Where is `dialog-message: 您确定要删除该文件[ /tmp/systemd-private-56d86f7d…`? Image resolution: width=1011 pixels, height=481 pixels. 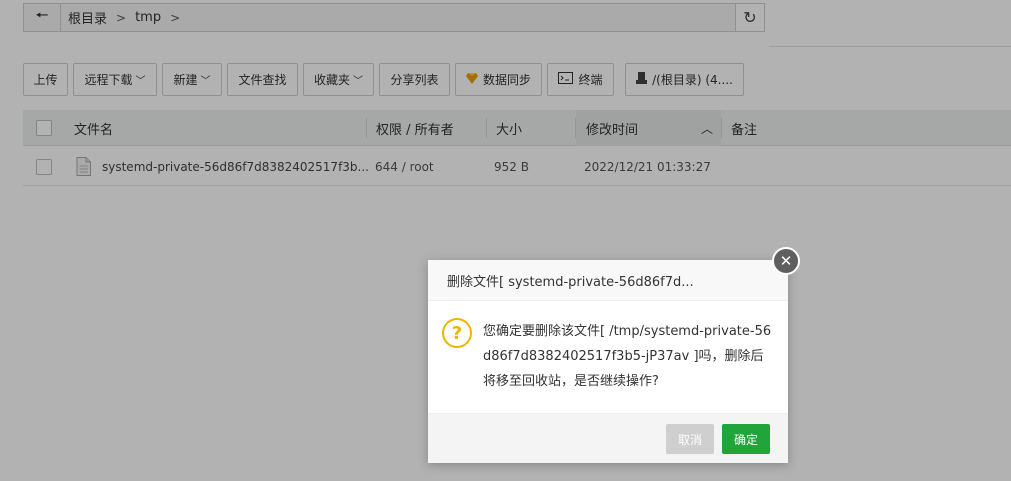
dialog-message: 您确定要删除该文件[ /tmp/systemd-private-56d86f7d… is located at coordinates (627, 356).